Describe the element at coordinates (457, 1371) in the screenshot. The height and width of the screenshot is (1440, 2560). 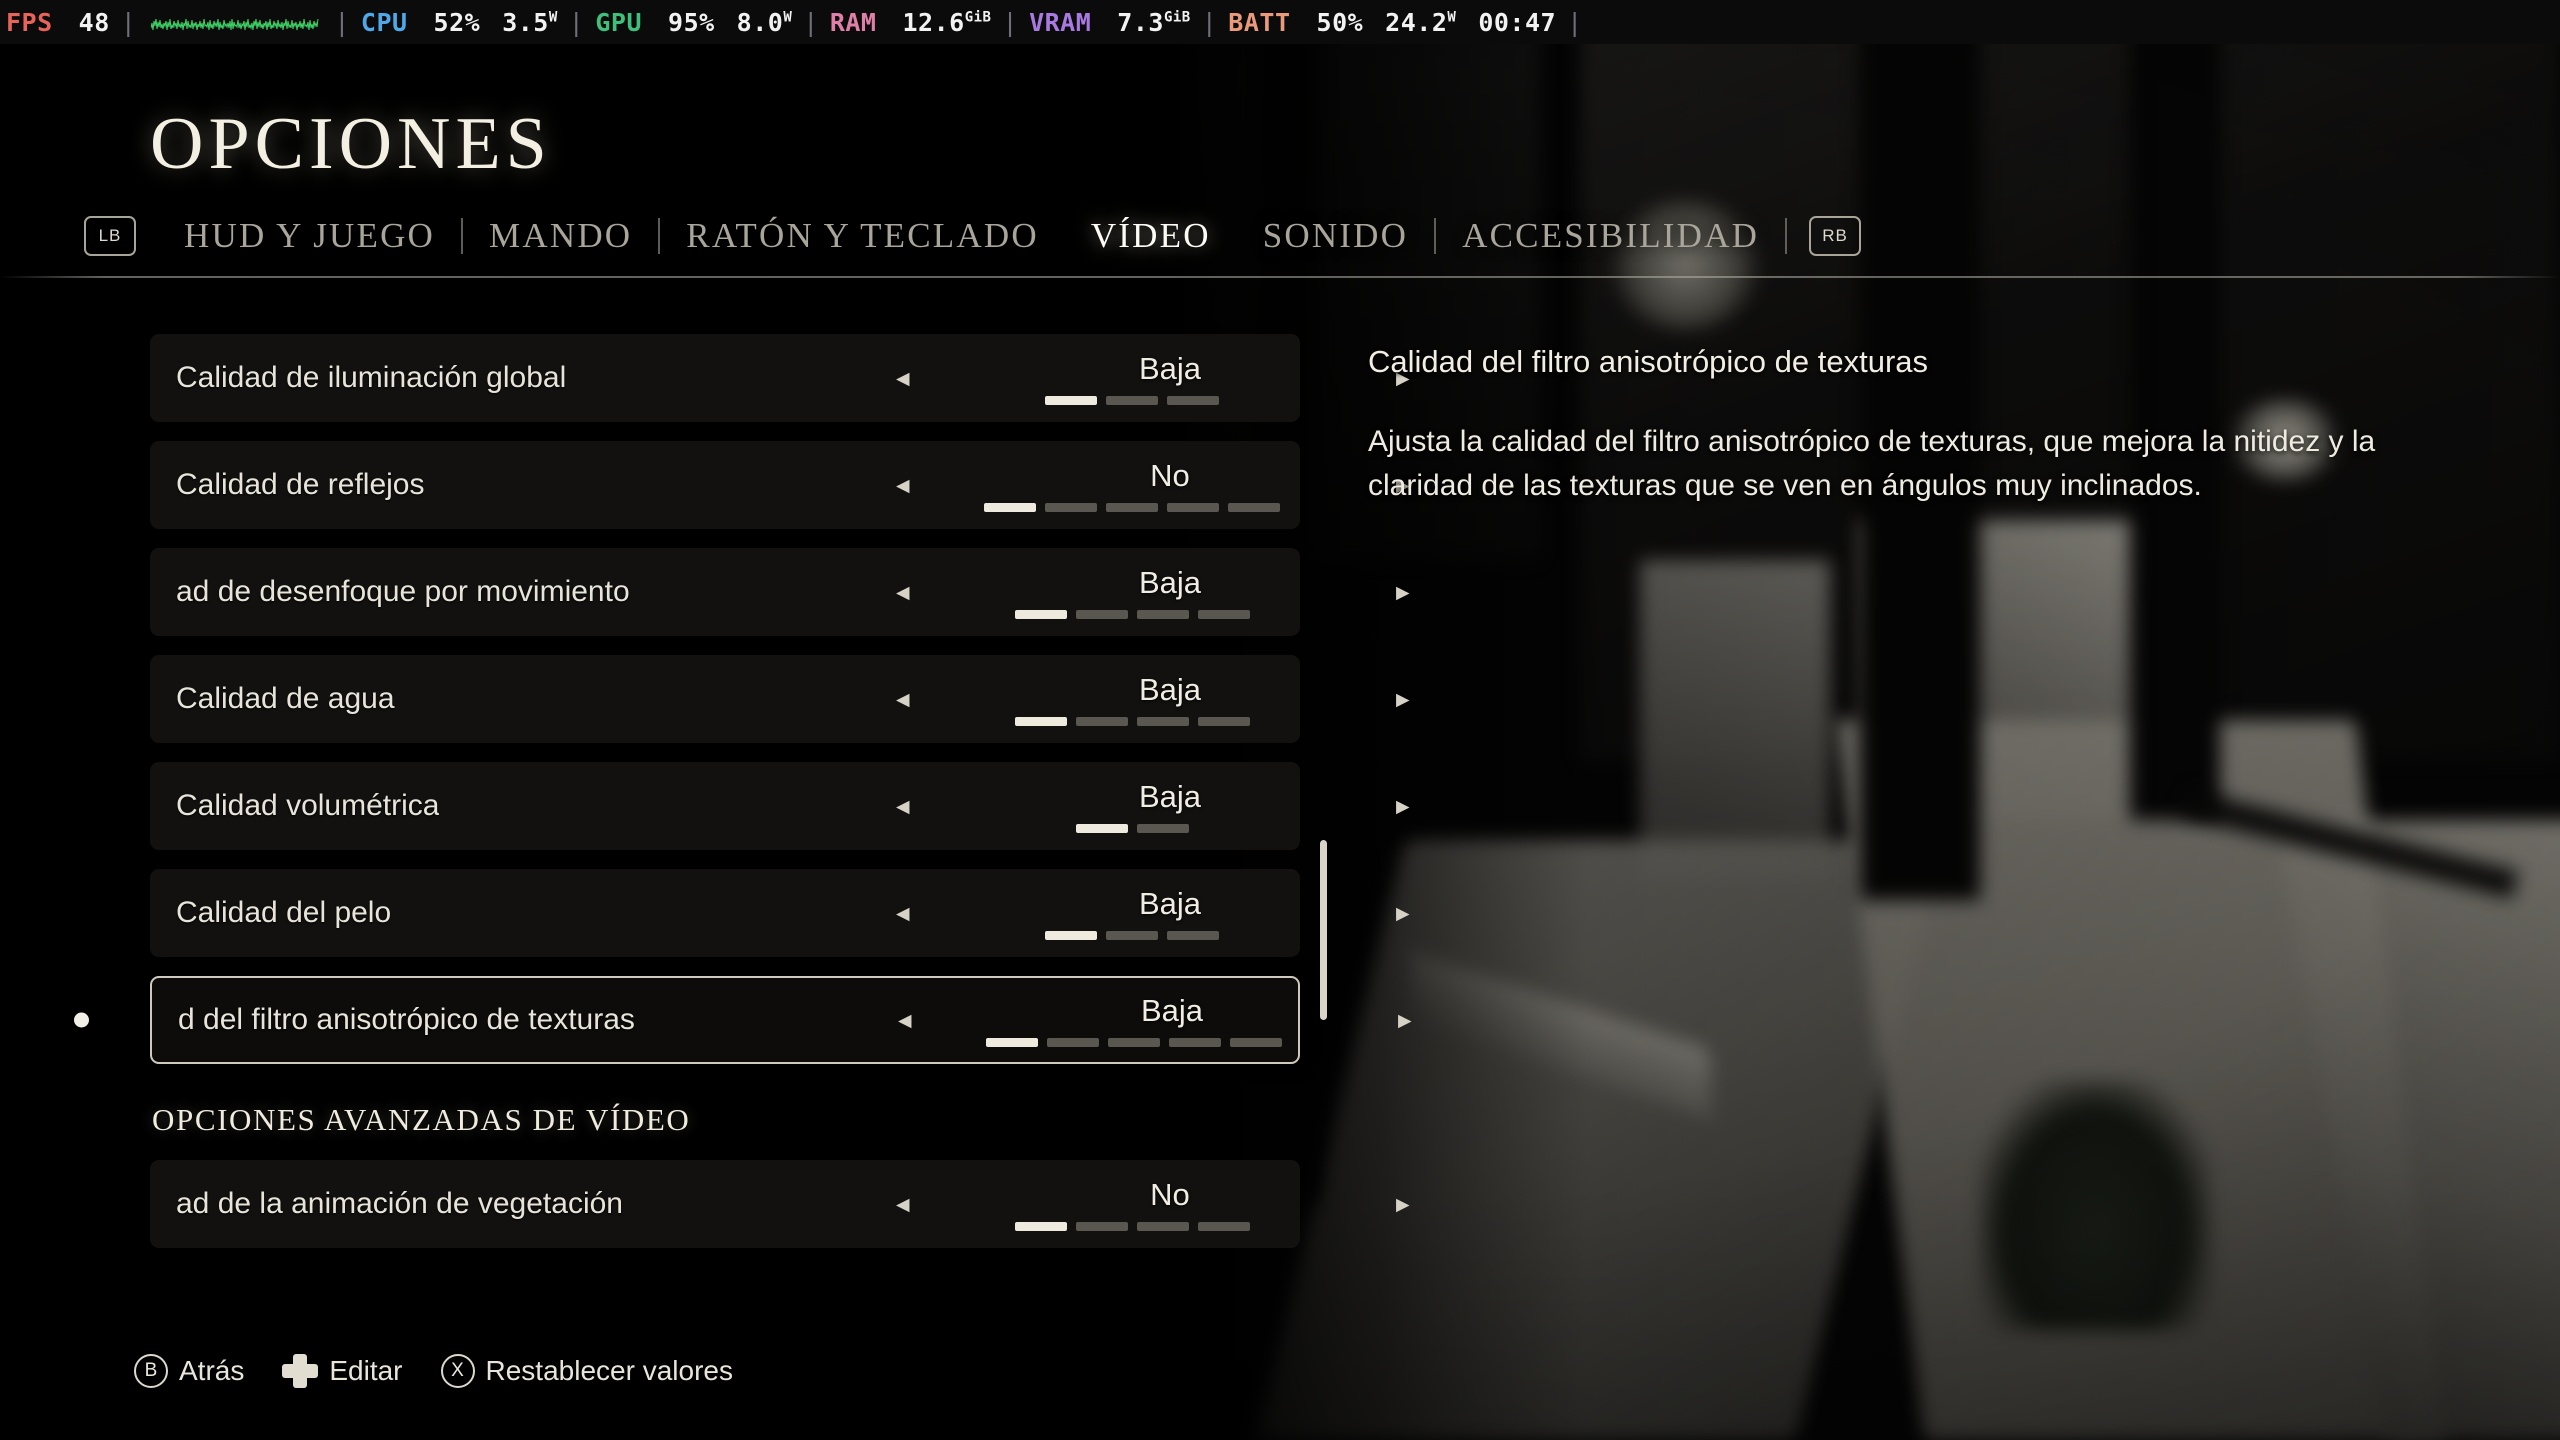
I see `button-x-icon: X` at that location.